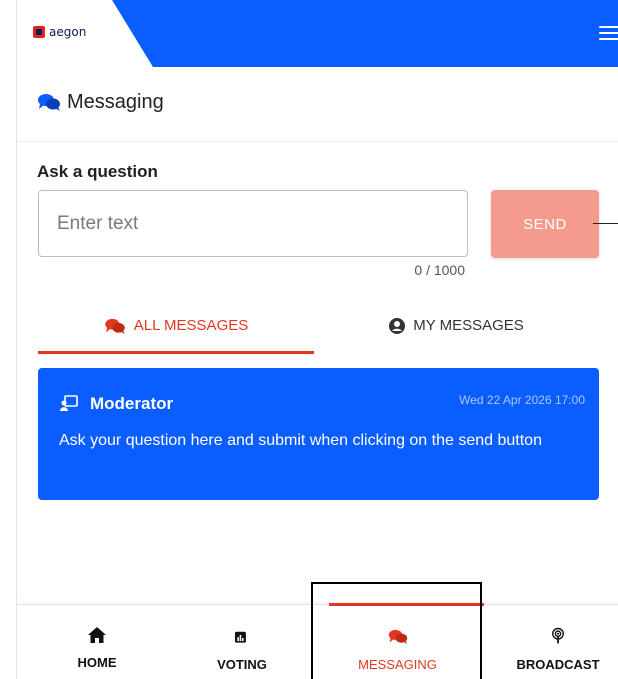 The width and height of the screenshot is (618, 679). I want to click on tab-my-messages: MY MESSAGES, so click(456, 333).